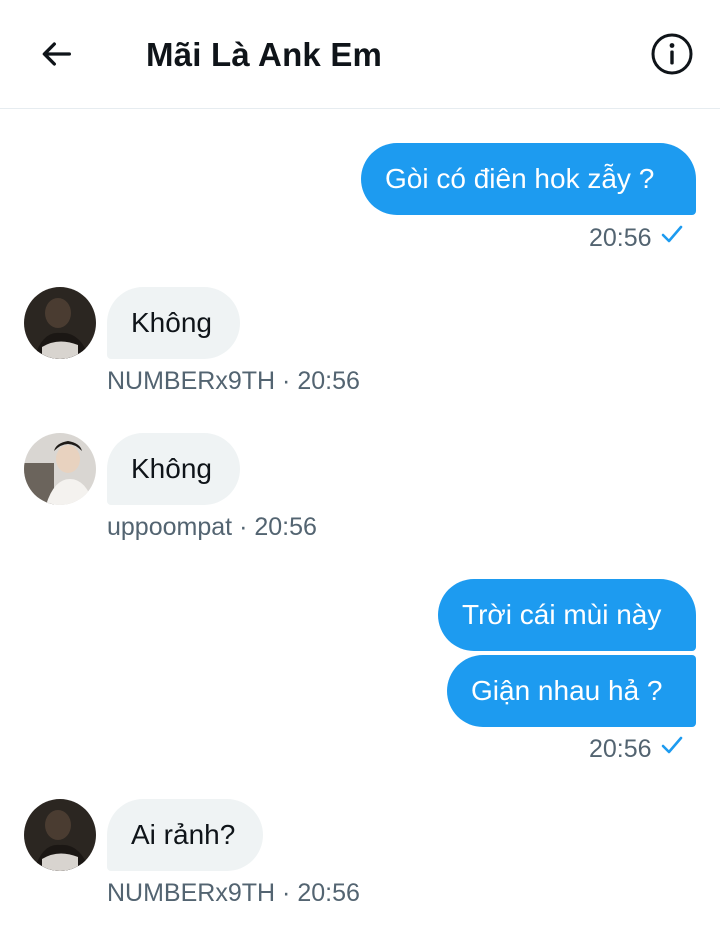 The image size is (720, 931). I want to click on message-text: Trời cái mùi này, so click(562, 614).